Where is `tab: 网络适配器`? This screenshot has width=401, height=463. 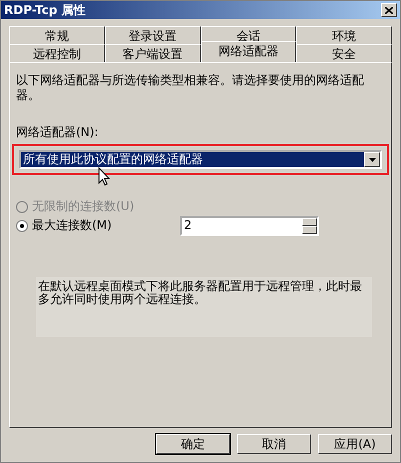
tab: 网络适配器 is located at coordinates (248, 51).